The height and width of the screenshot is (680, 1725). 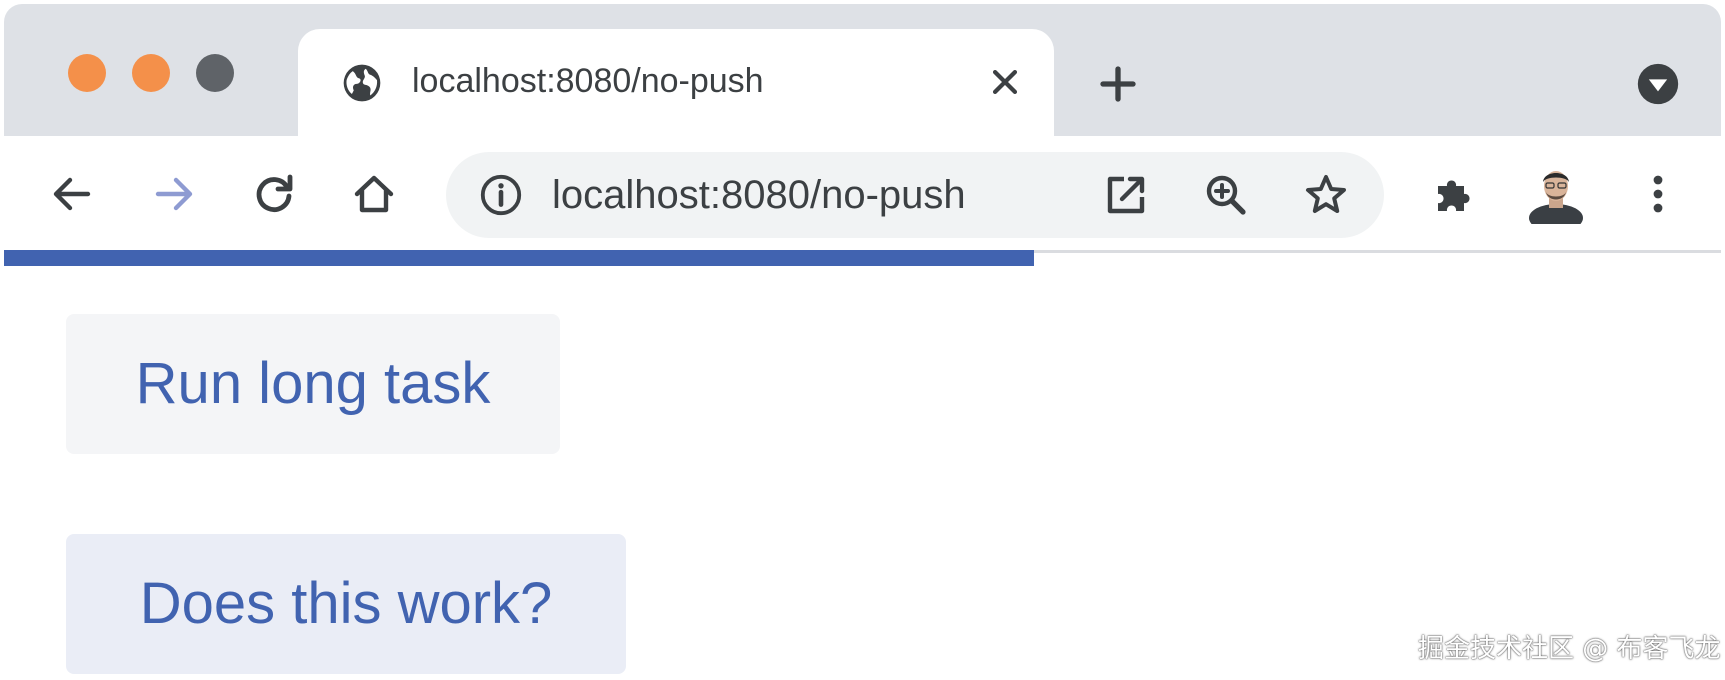 I want to click on home-icon, so click(x=374, y=194).